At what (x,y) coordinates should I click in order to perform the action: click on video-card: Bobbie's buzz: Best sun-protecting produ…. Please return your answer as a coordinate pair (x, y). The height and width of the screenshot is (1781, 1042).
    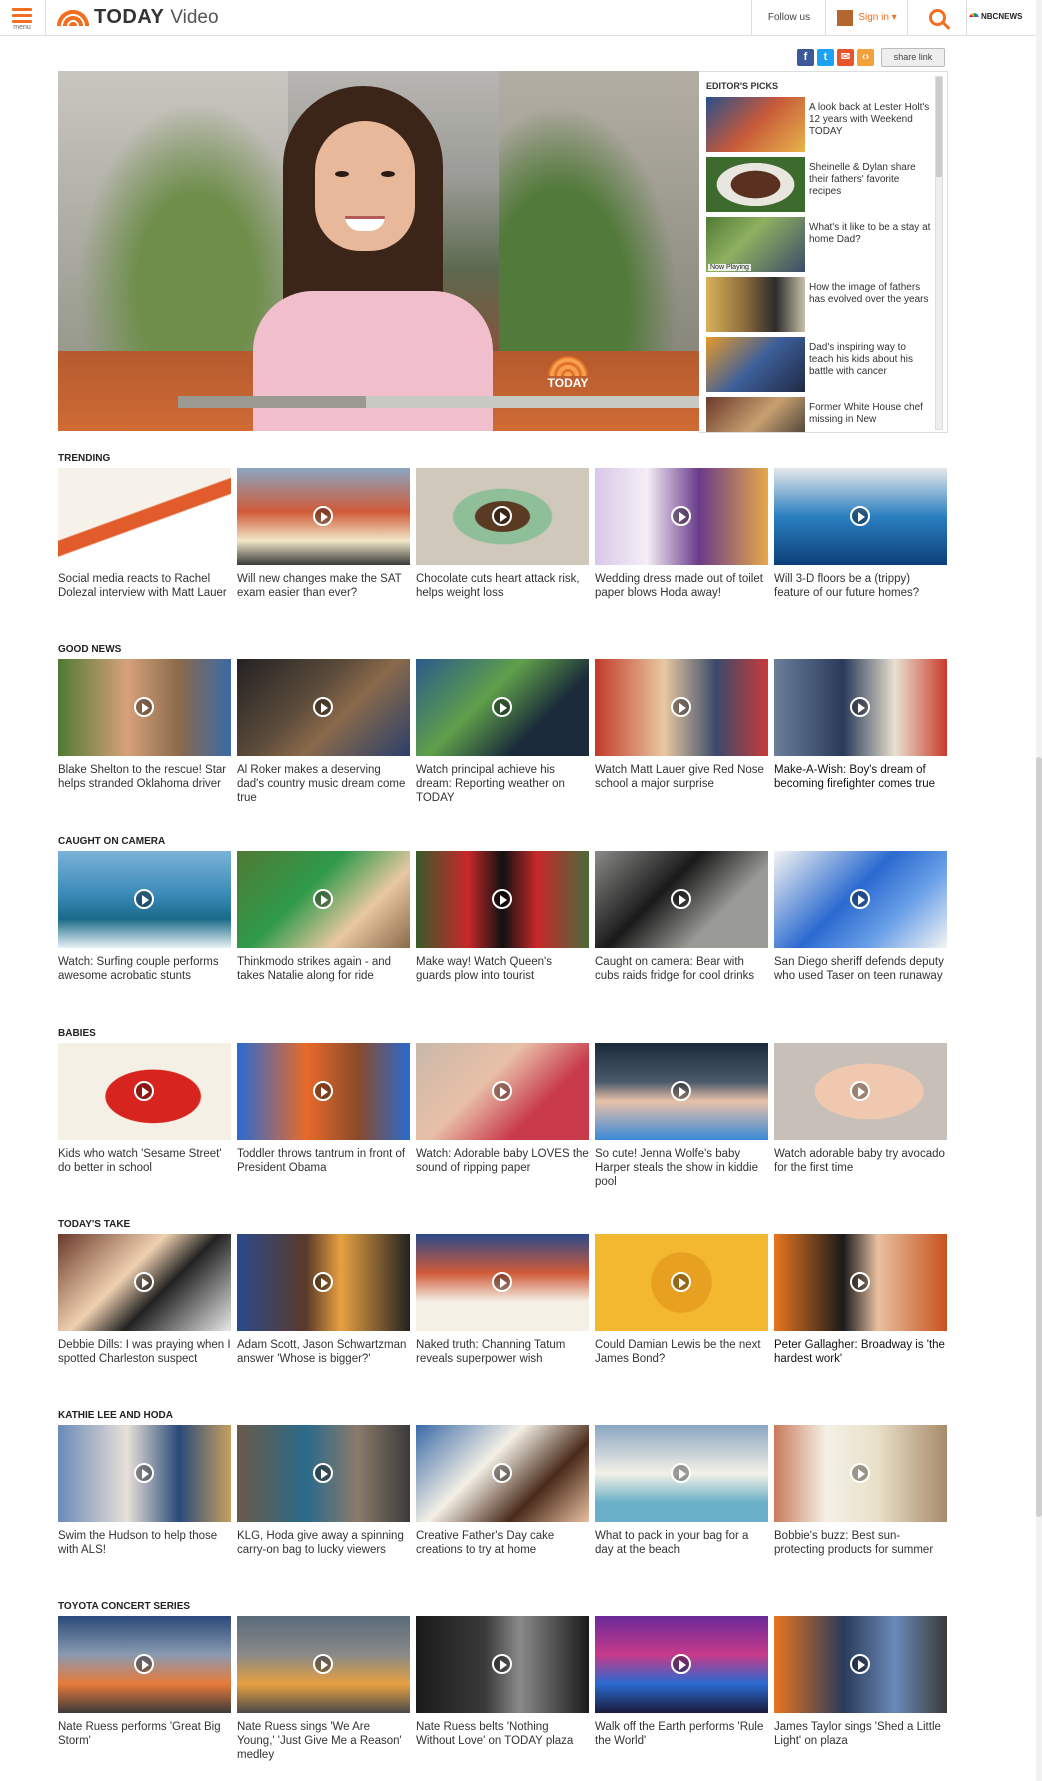
    Looking at the image, I should click on (860, 1491).